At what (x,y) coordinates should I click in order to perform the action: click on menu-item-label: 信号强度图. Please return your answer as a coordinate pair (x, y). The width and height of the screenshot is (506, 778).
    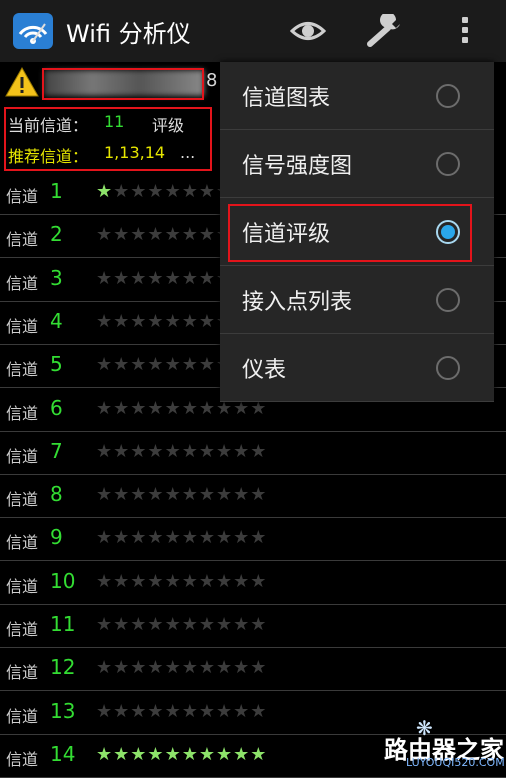
    Looking at the image, I should click on (297, 166).